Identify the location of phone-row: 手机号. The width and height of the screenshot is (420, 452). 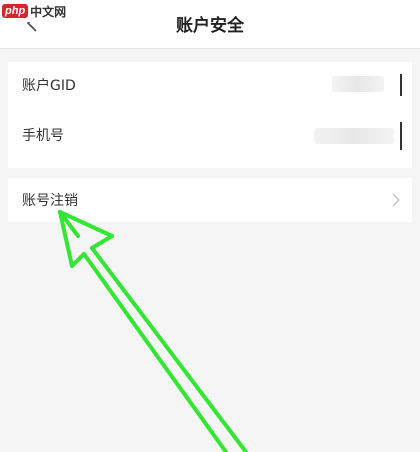
(210, 135).